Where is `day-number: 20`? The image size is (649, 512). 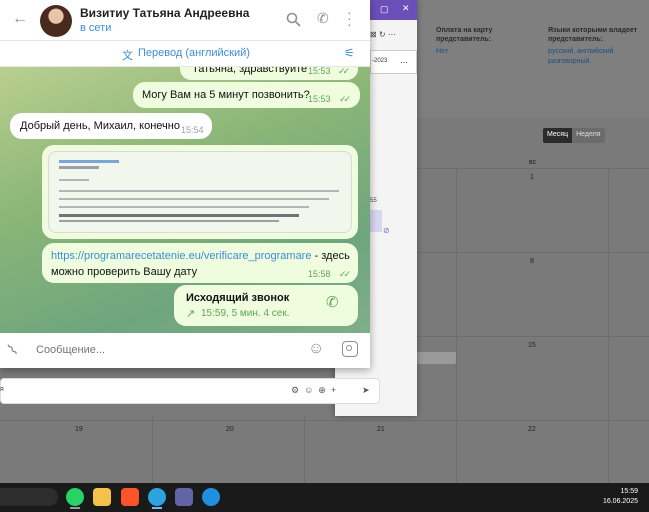
day-number: 20 is located at coordinates (230, 429).